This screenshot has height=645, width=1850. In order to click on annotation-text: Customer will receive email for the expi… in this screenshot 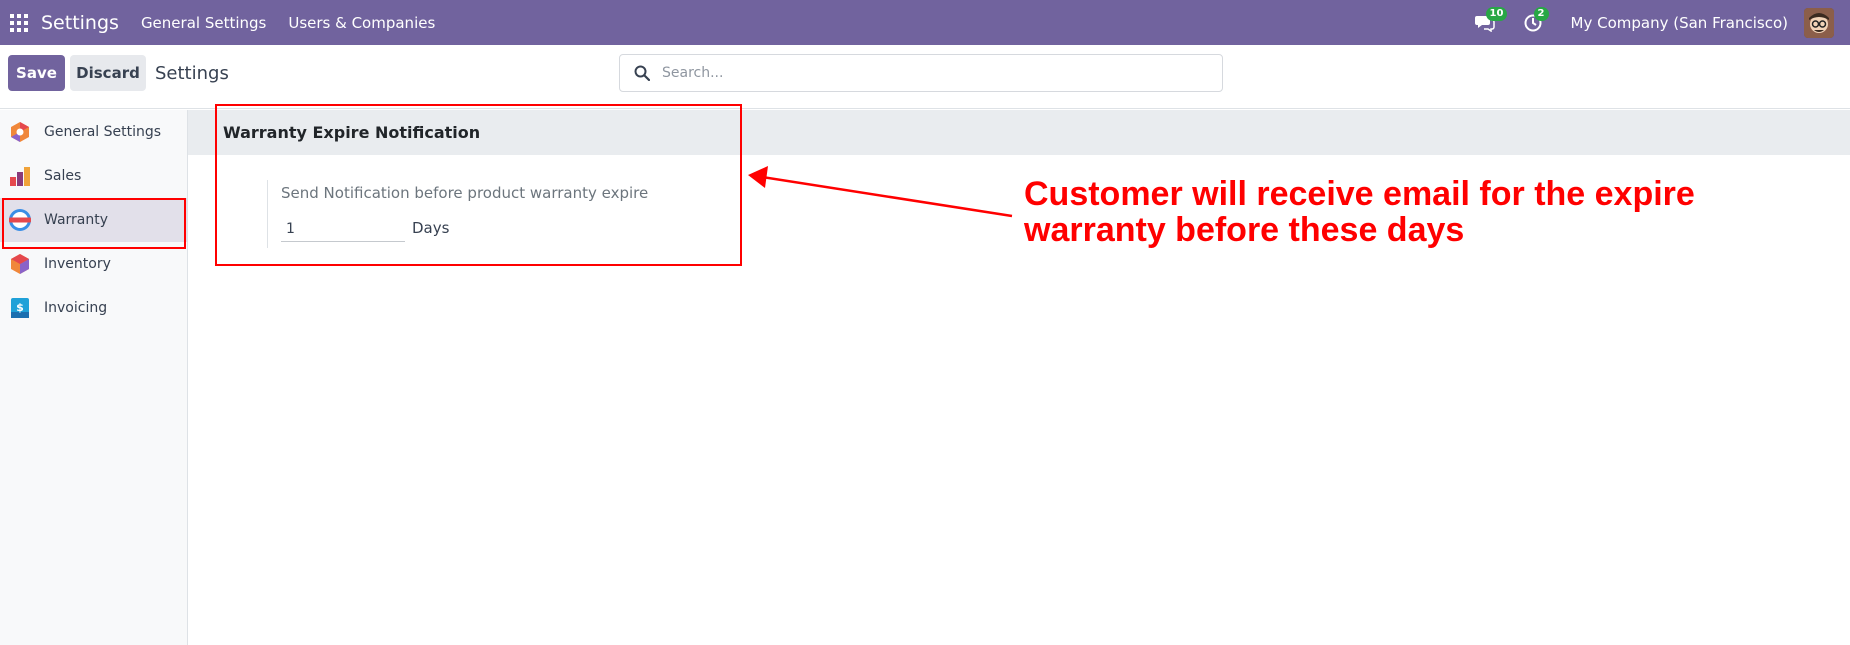, I will do `click(1359, 212)`.